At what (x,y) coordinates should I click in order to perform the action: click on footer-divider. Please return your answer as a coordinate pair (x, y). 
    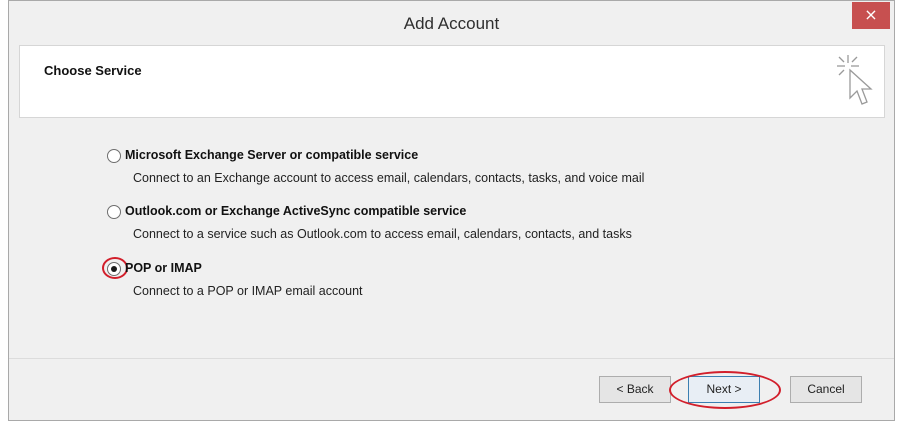
    Looking at the image, I should click on (451, 358).